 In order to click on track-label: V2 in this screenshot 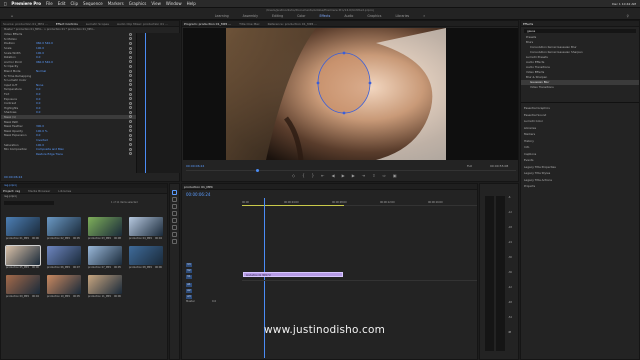, I will do `click(189, 270)`.